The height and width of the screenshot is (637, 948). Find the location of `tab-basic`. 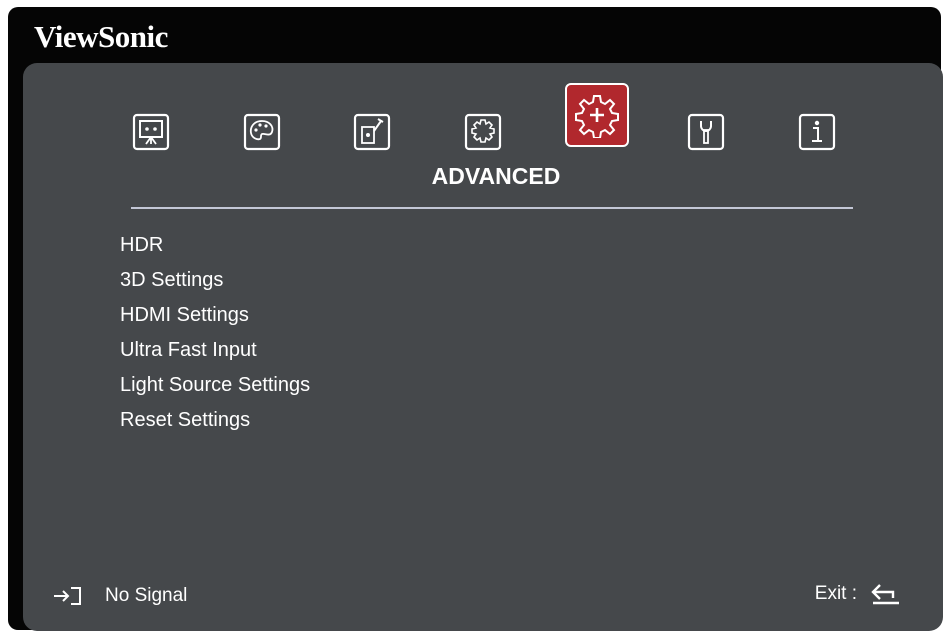

tab-basic is located at coordinates (483, 132).